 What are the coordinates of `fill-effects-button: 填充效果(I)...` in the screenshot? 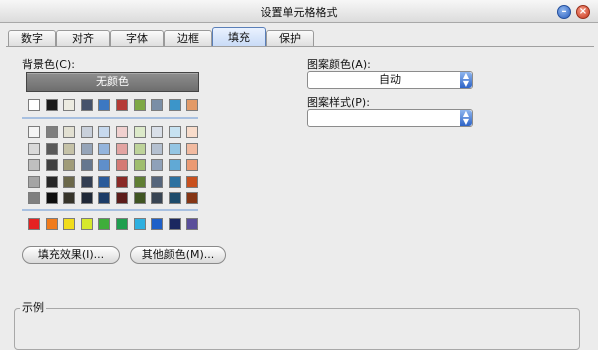 It's located at (71, 255).